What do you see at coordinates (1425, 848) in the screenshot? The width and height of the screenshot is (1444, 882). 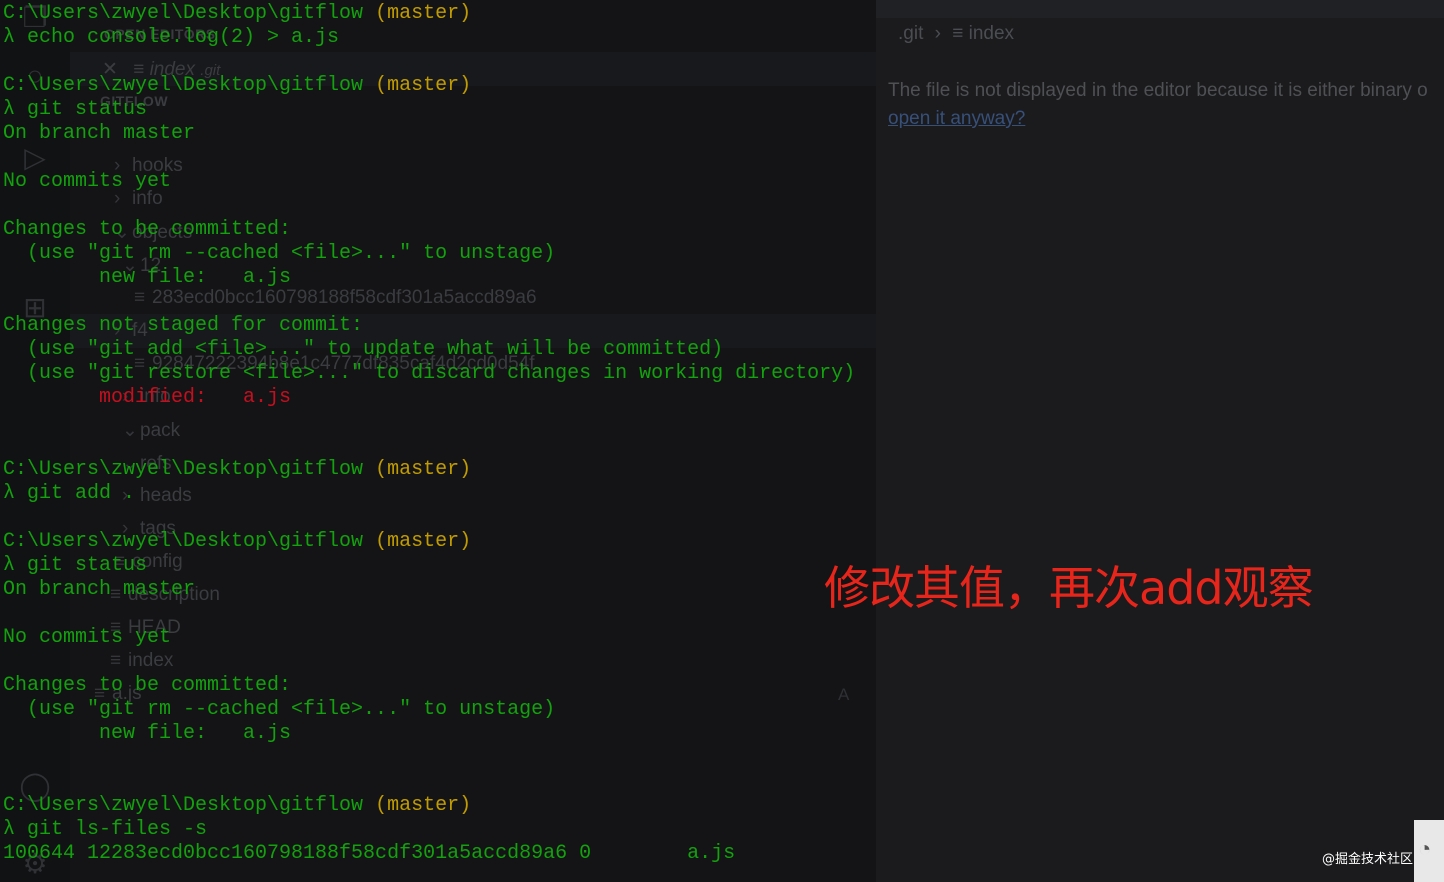 I see `cursor-icon: ◔` at bounding box center [1425, 848].